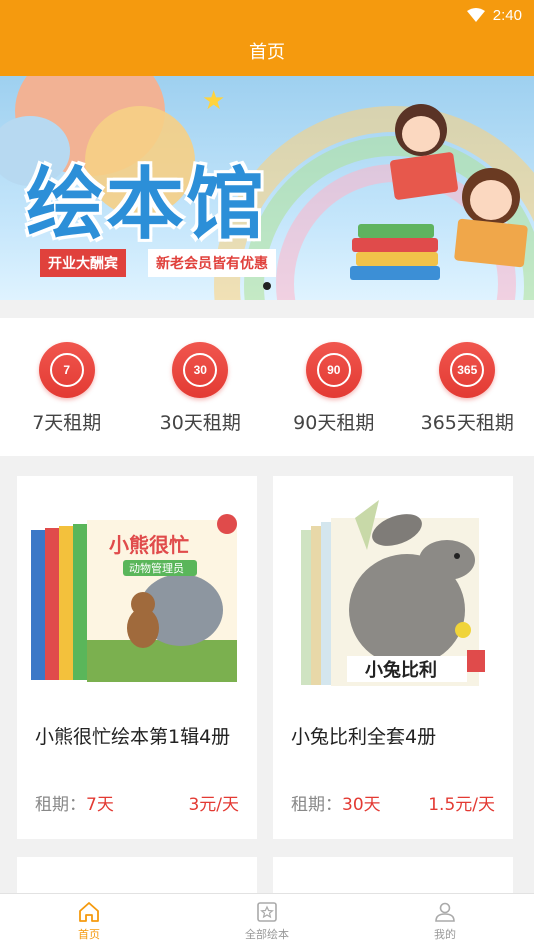  What do you see at coordinates (267, 912) in the screenshot?
I see `books-icon` at bounding box center [267, 912].